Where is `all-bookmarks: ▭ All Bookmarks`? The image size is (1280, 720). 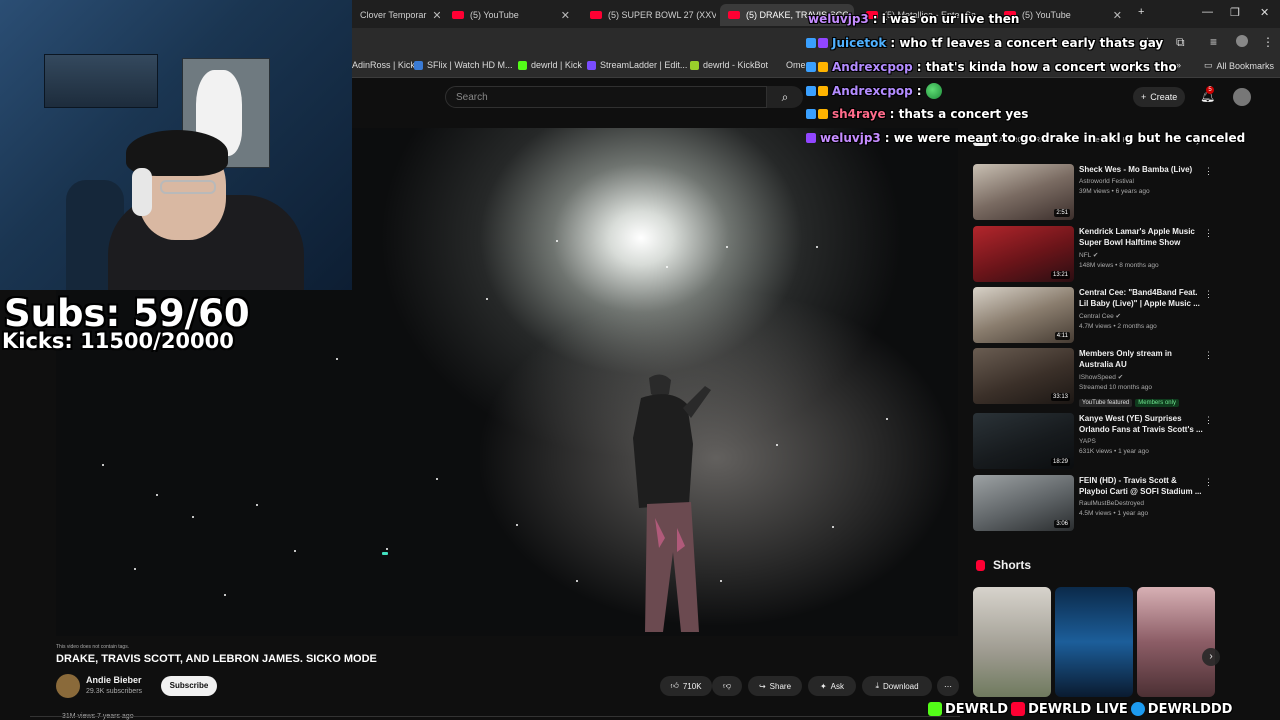 all-bookmarks: ▭ All Bookmarks is located at coordinates (1239, 65).